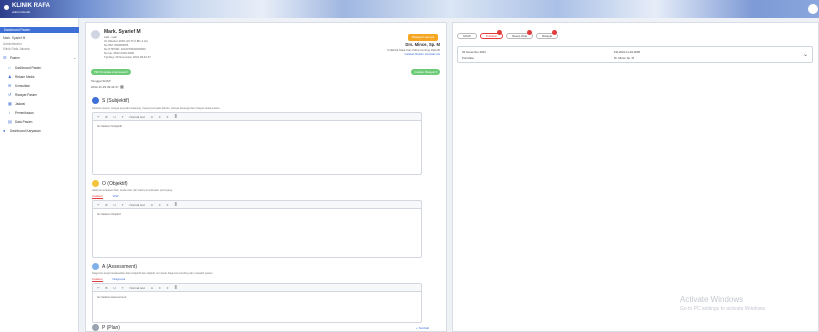 This screenshot has width=819, height=332. What do you see at coordinates (10, 94) in the screenshot?
I see `history-icon: ↺` at bounding box center [10, 94].